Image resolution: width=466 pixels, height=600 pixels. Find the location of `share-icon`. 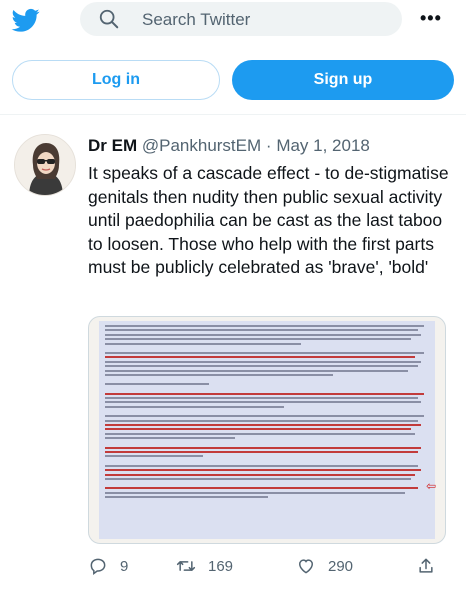

share-icon is located at coordinates (426, 565).